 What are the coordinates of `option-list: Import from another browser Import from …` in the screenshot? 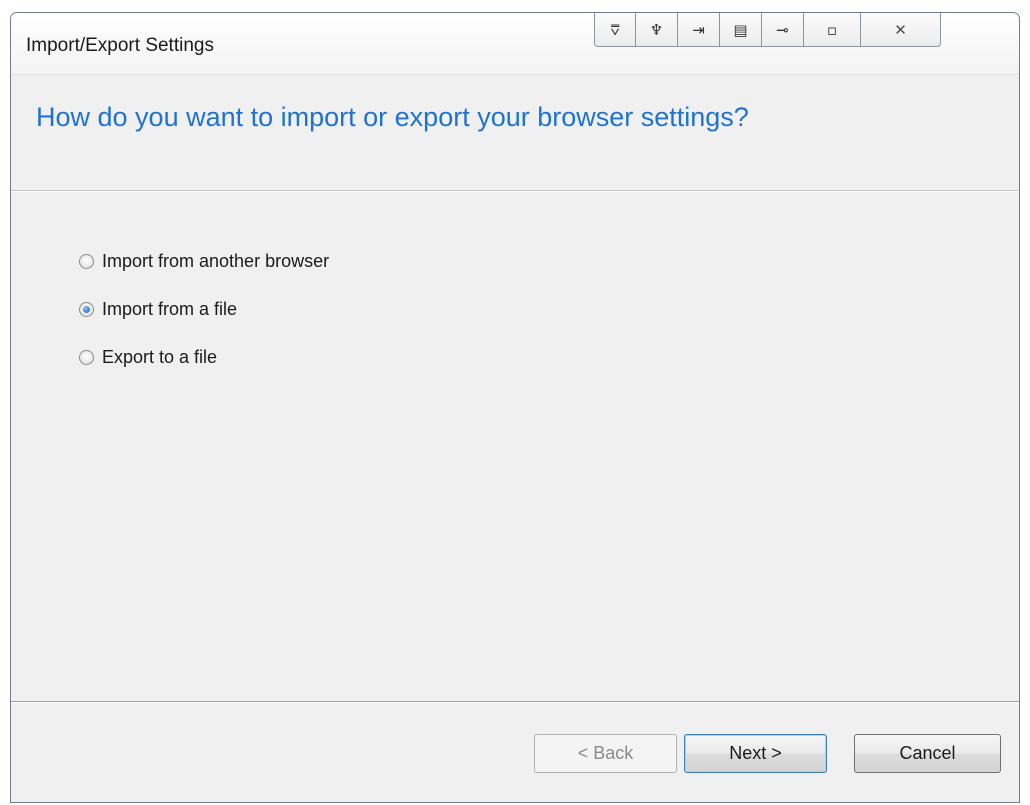 It's located at (204, 321).